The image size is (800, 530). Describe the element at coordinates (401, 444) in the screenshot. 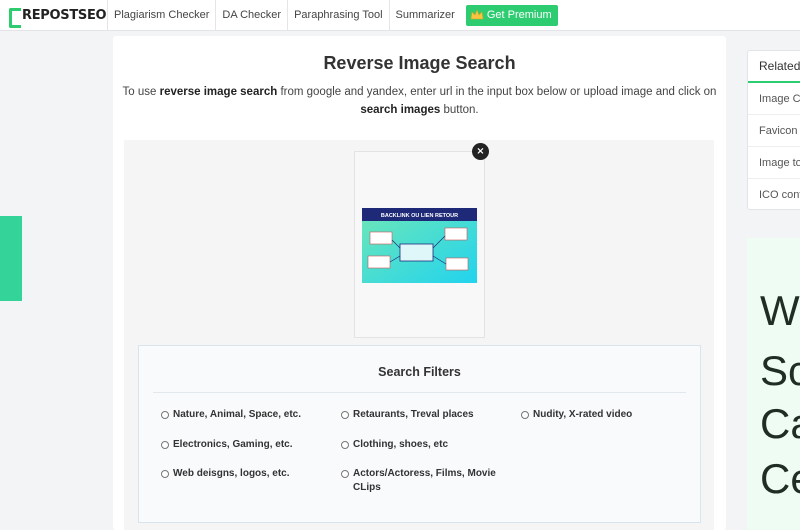

I see `filter-option-label: Clothing, shoes, etc` at that location.